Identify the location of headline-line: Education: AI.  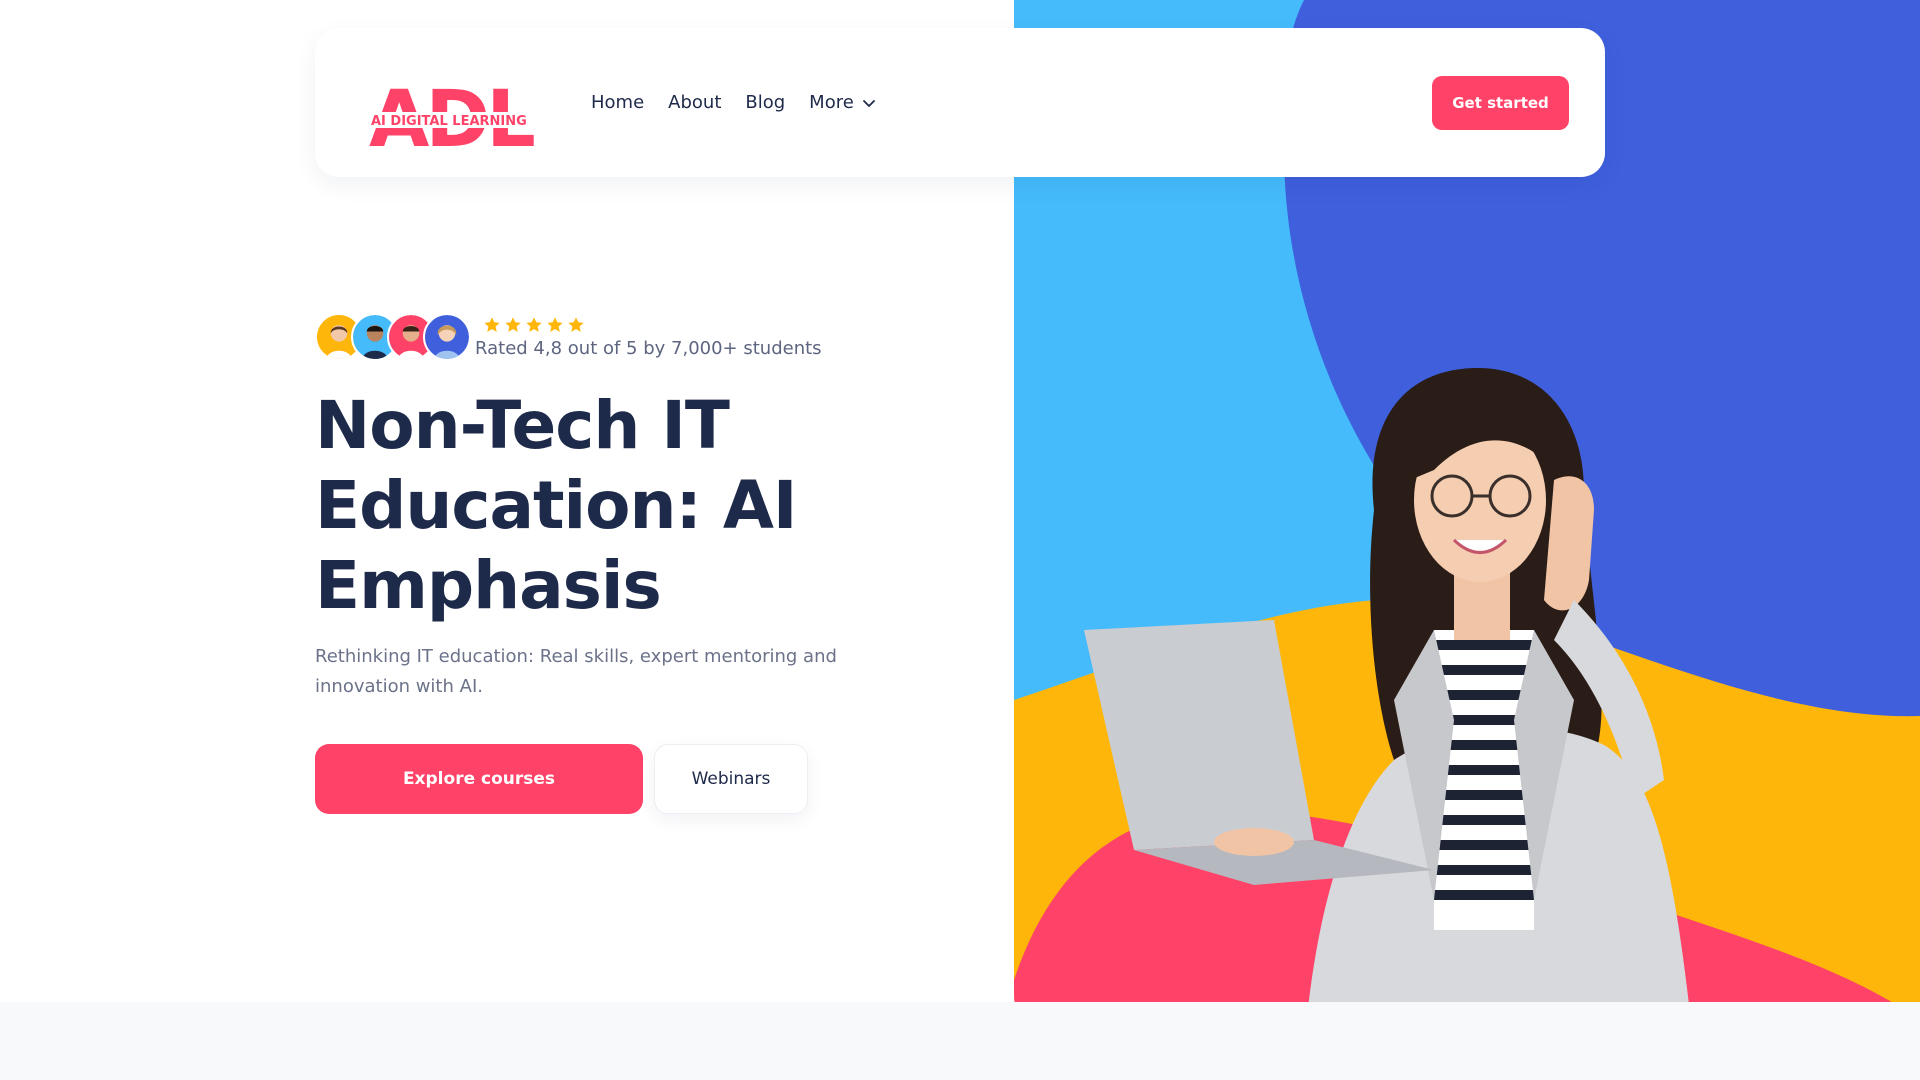
(556, 505).